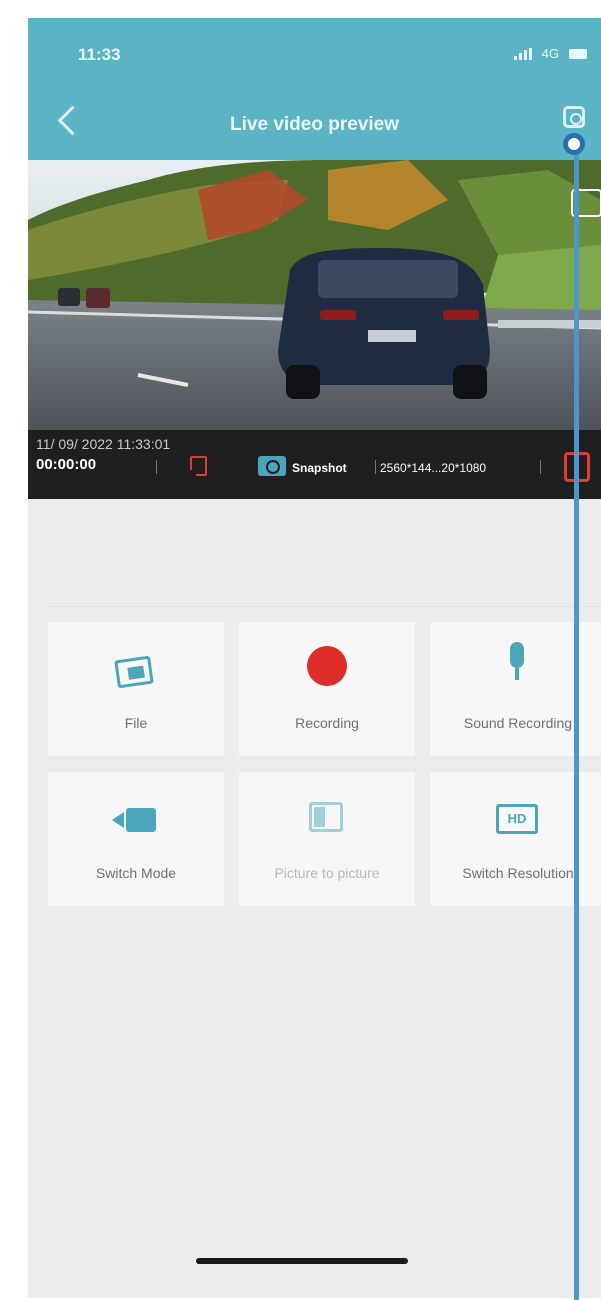  Describe the element at coordinates (327, 723) in the screenshot. I see `tile-label: Recording` at that location.